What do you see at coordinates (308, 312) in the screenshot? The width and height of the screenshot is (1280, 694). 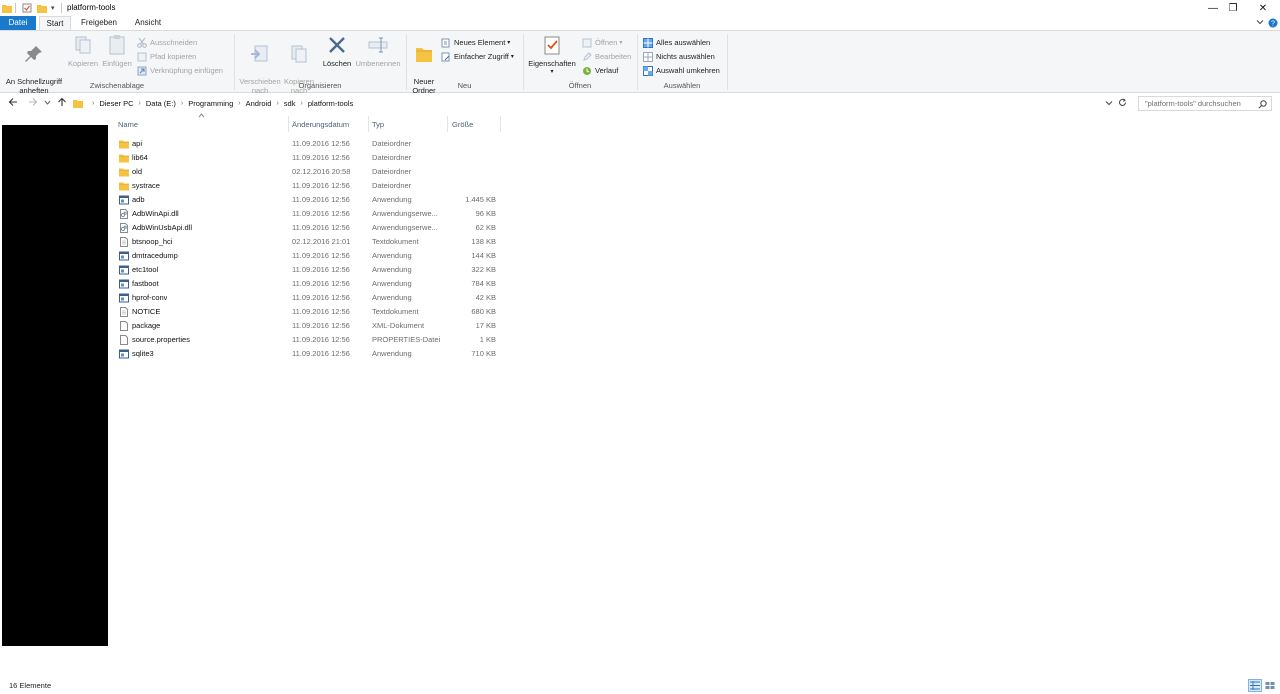 I see `file-row: NOTICE 11.09.2016 12:56 Textdokument 680 KB` at bounding box center [308, 312].